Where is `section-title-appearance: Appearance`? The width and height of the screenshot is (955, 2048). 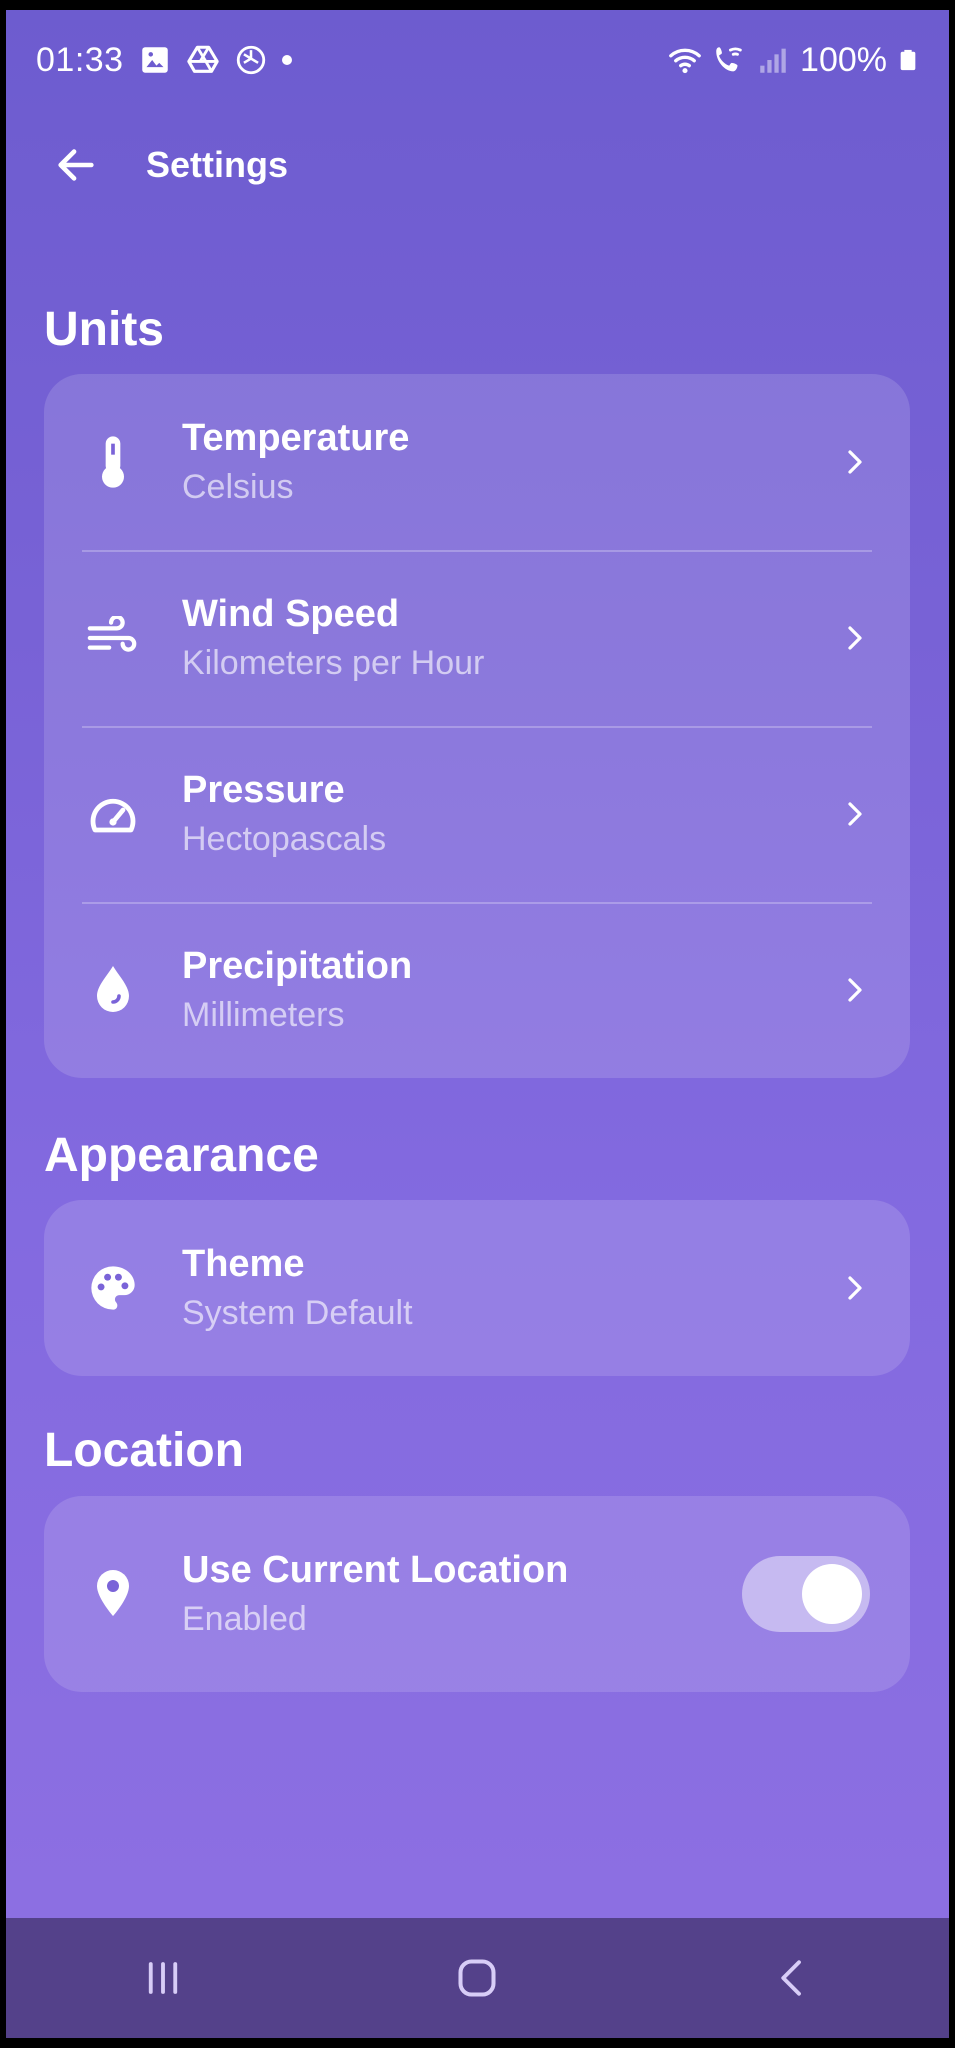
section-title-appearance: Appearance is located at coordinates (181, 1155).